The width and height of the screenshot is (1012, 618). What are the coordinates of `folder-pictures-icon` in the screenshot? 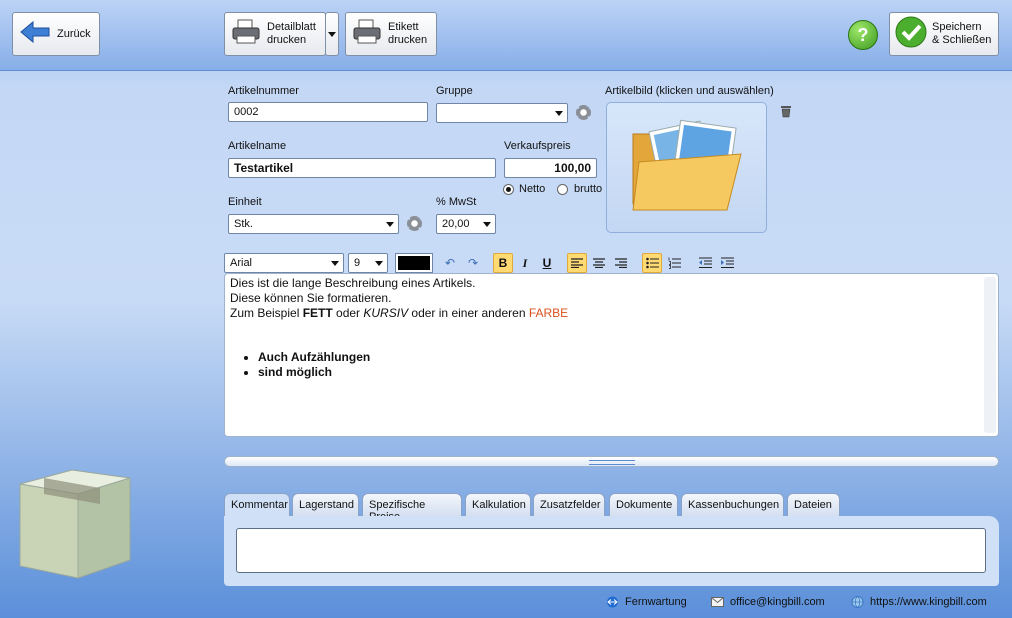 It's located at (687, 167).